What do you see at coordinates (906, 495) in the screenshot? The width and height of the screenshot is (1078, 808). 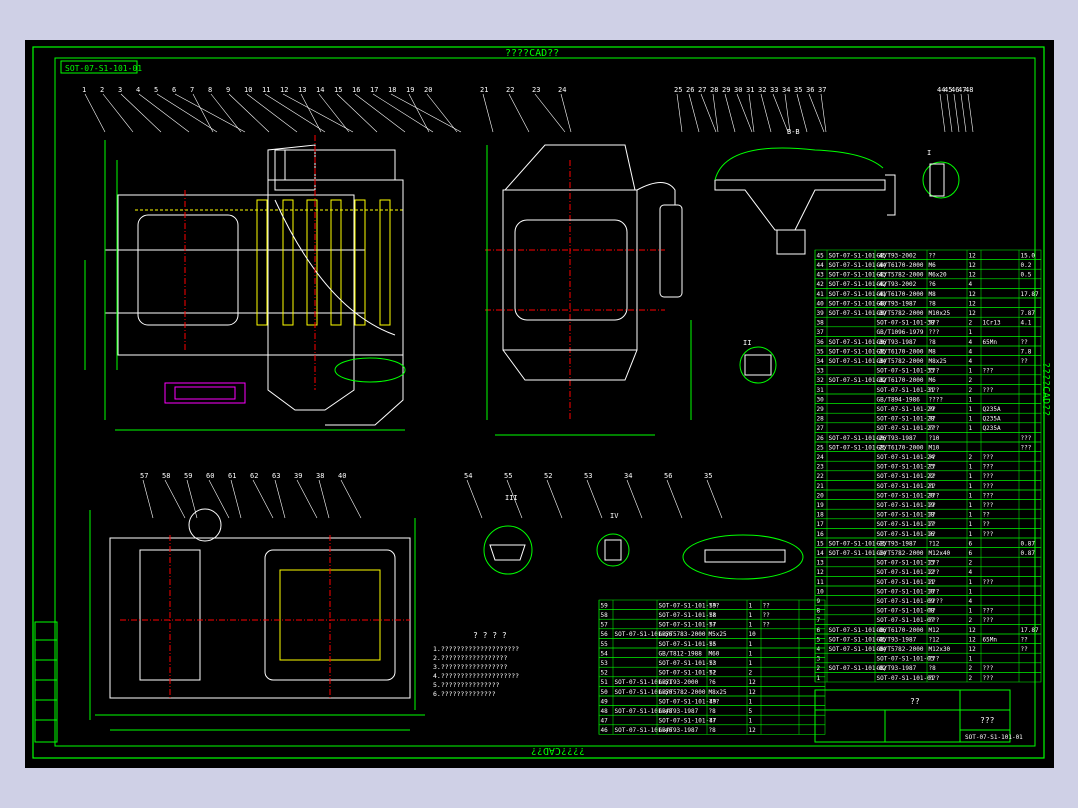 I see `table-cell: SOT-07-S1-101-20` at bounding box center [906, 495].